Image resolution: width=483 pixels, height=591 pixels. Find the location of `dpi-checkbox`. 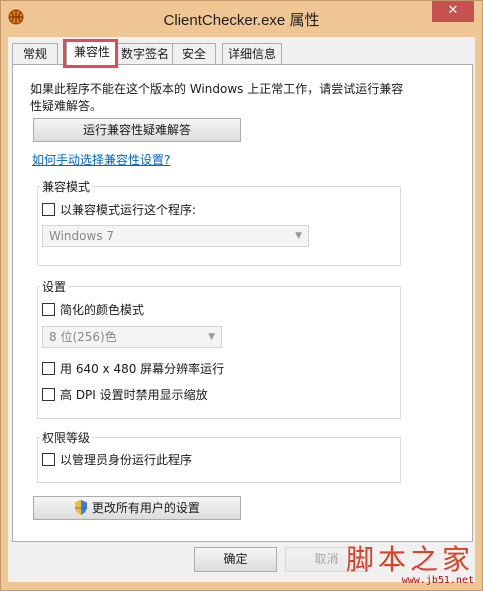

dpi-checkbox is located at coordinates (48, 394).